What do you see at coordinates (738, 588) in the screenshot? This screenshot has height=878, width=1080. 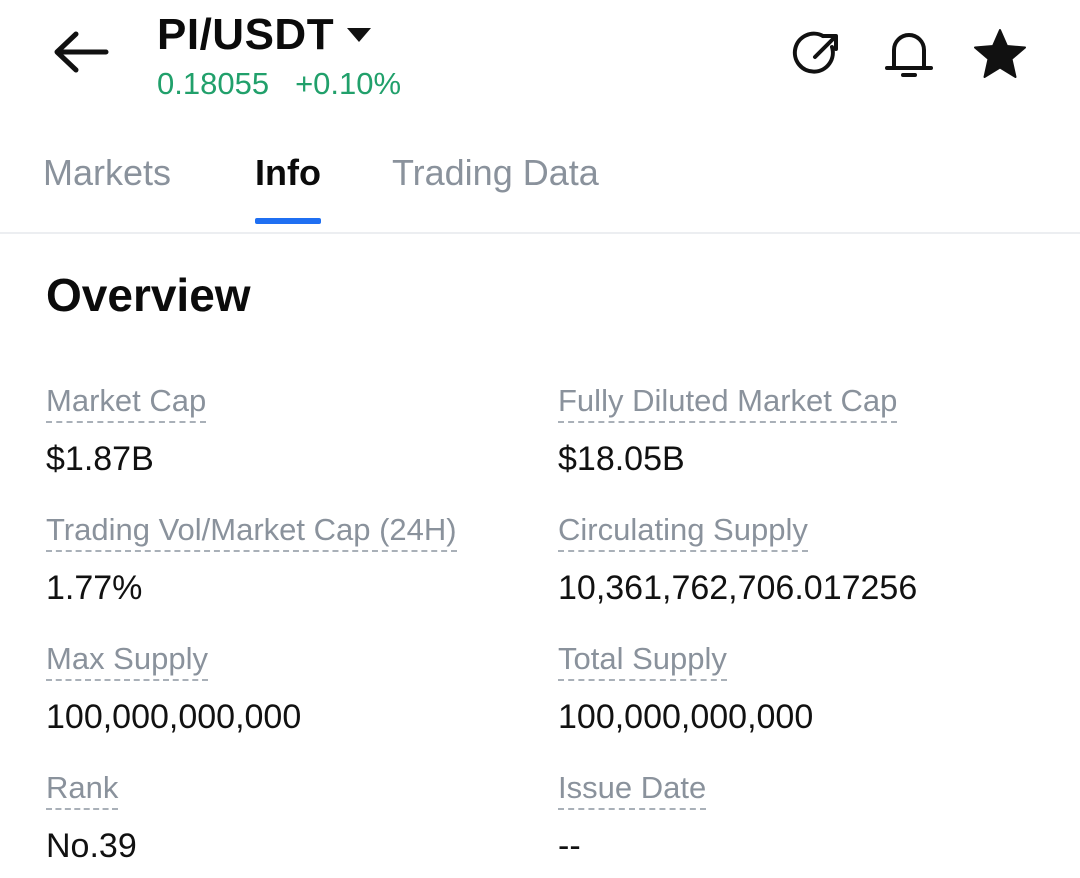 I see `circulating-supply-value: 10,361,762,706.017256` at bounding box center [738, 588].